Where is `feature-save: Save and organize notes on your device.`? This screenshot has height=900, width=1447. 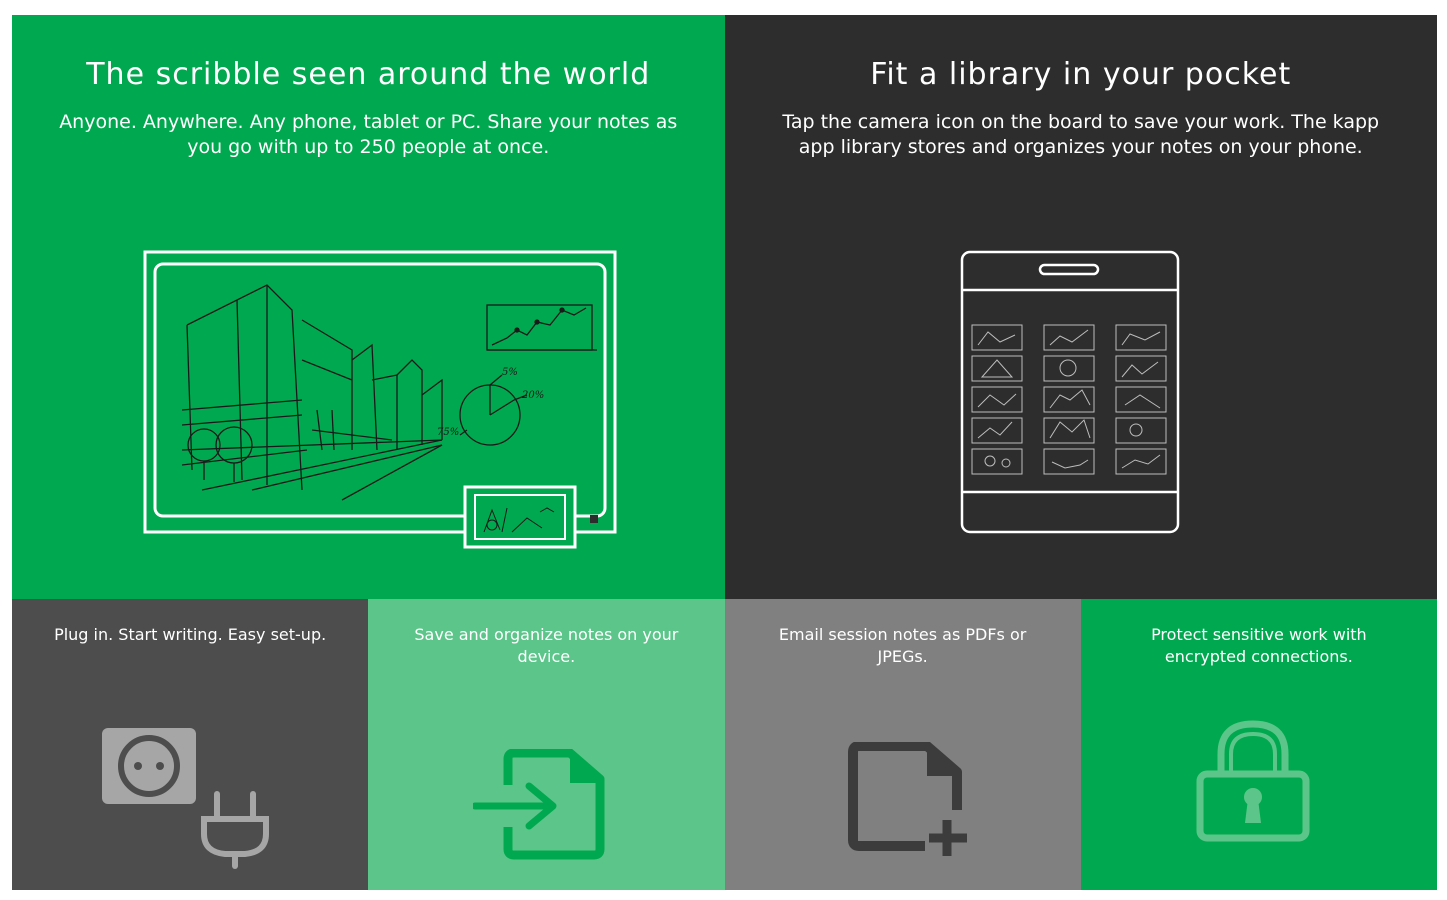
feature-save: Save and organize notes on your device. is located at coordinates (546, 744).